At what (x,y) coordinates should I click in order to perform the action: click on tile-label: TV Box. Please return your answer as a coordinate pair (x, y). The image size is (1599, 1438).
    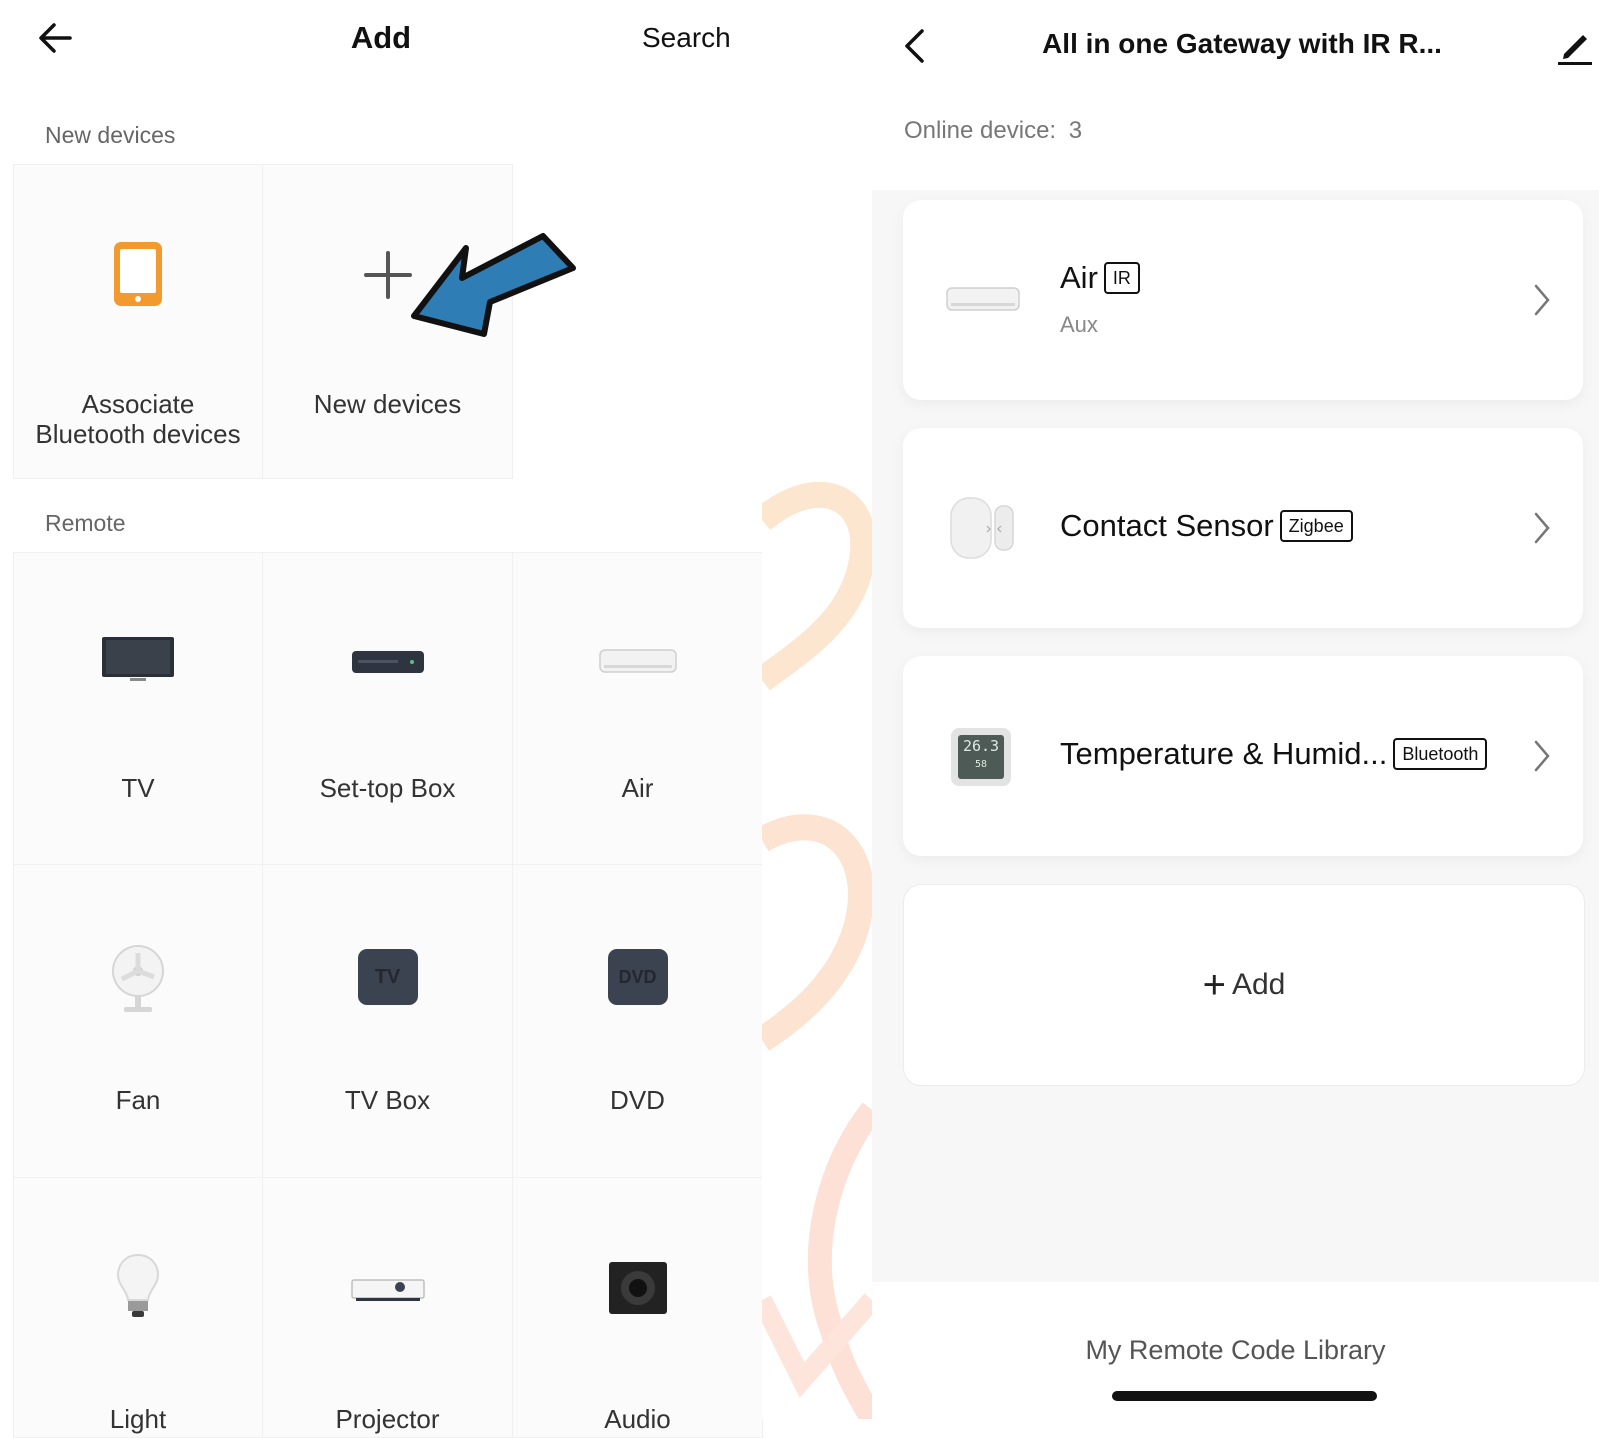
    Looking at the image, I should click on (387, 1100).